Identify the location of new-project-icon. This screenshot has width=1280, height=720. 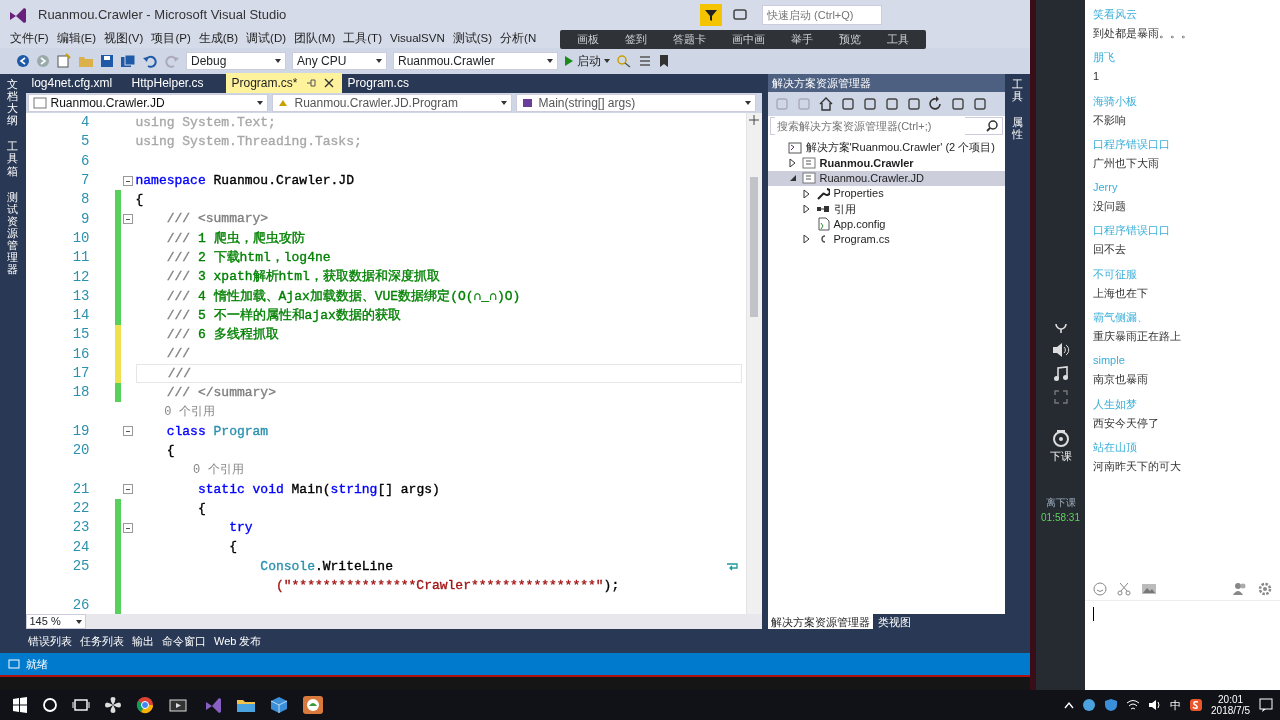
(64, 61).